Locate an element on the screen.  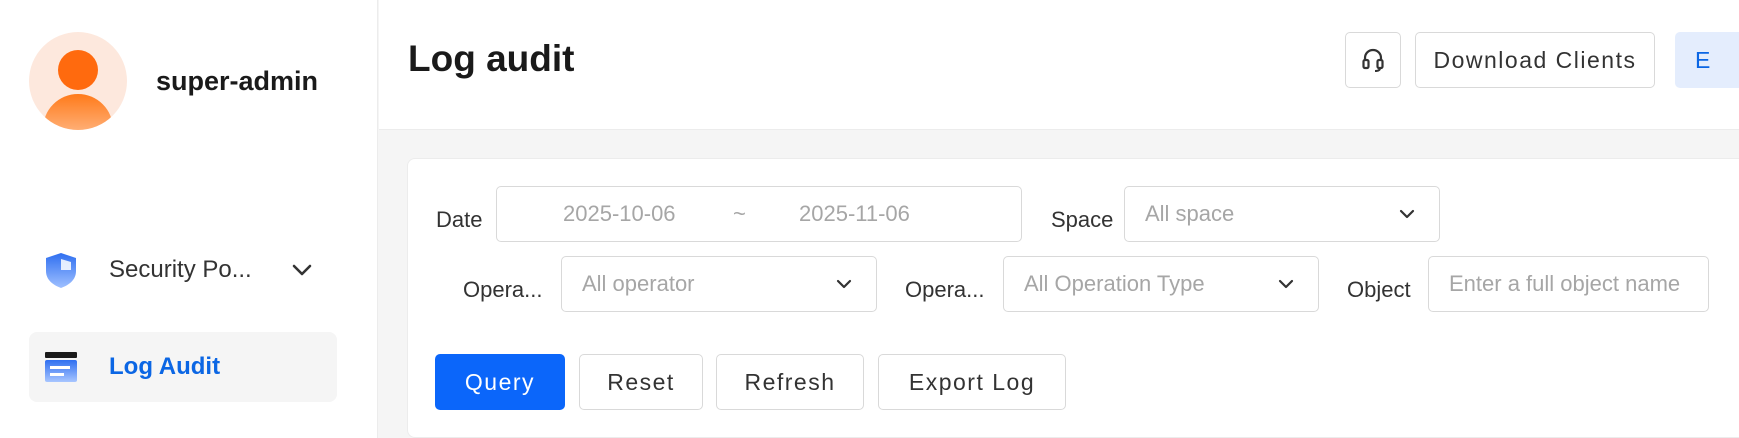
username: super-admin is located at coordinates (237, 81).